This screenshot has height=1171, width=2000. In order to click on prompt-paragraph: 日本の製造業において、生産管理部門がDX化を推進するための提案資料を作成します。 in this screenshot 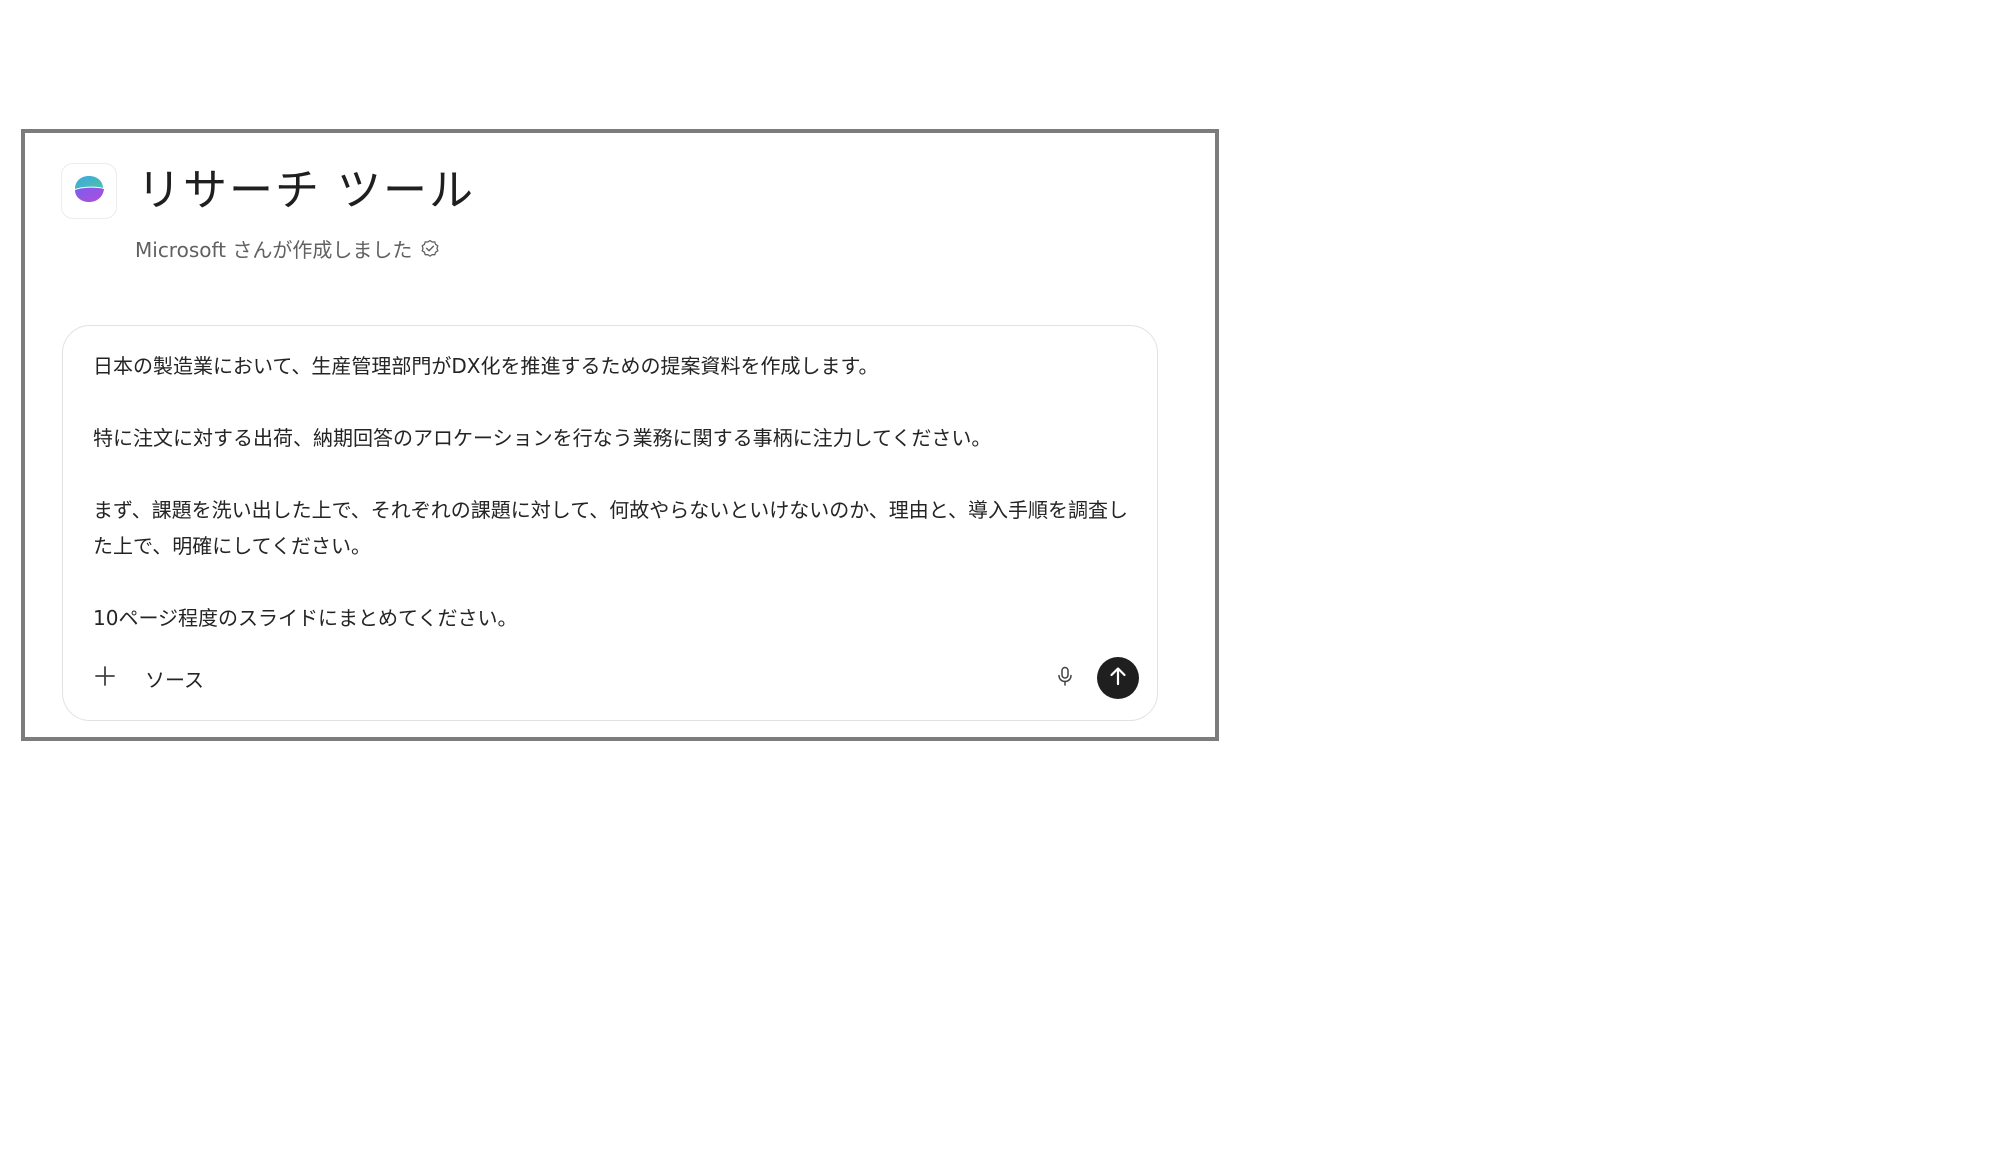, I will do `click(486, 366)`.